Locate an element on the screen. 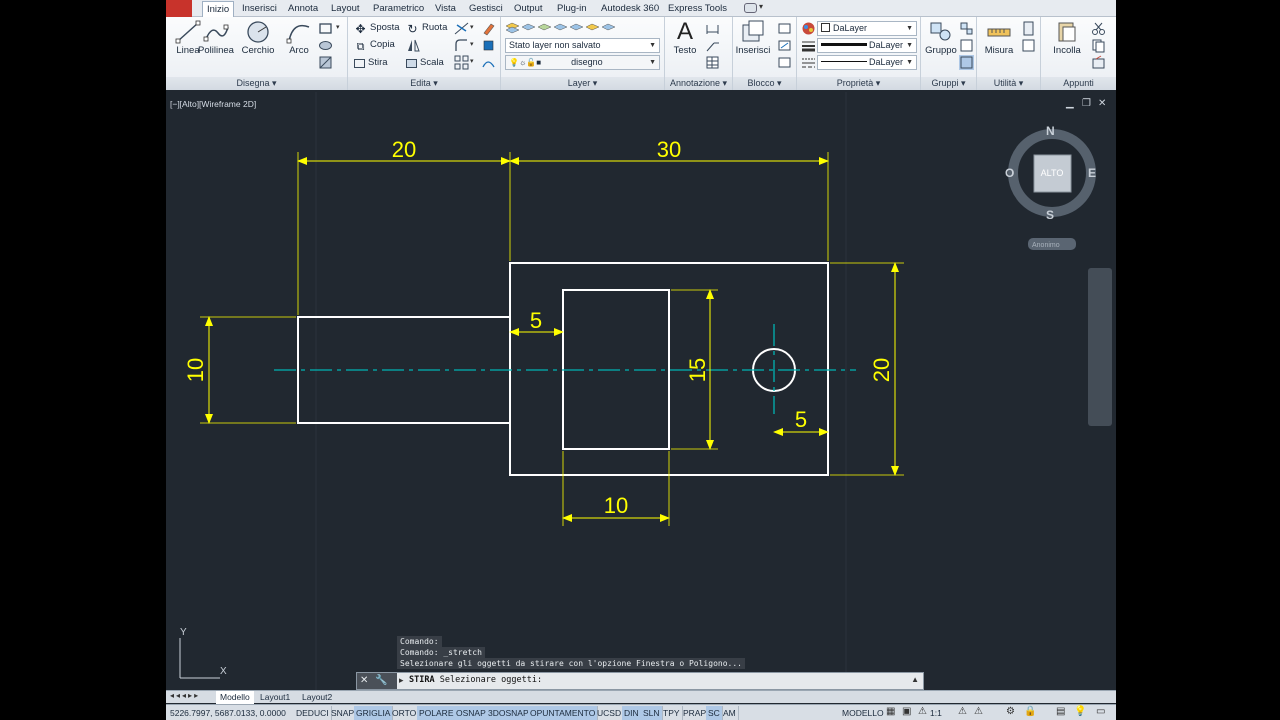 The height and width of the screenshot is (720, 1280). offset-icon is located at coordinates (488, 62).